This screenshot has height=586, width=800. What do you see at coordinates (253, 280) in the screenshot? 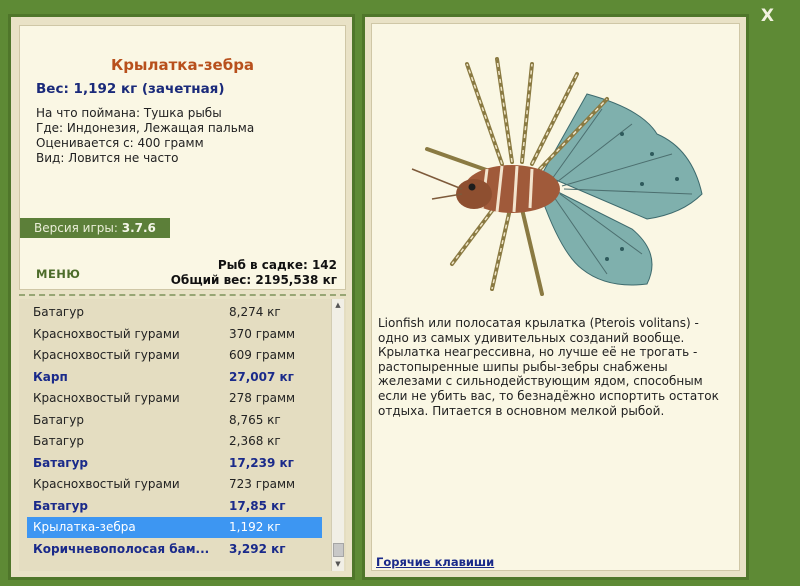
I see `total-weight: Общий вес: 2195,538 кг` at bounding box center [253, 280].